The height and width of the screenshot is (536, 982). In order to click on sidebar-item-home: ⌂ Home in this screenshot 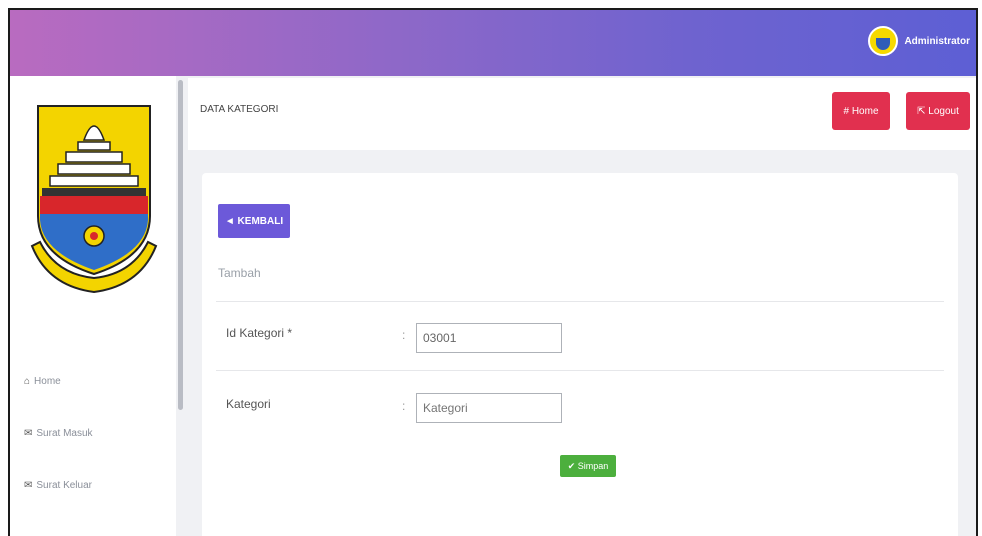, I will do `click(42, 381)`.